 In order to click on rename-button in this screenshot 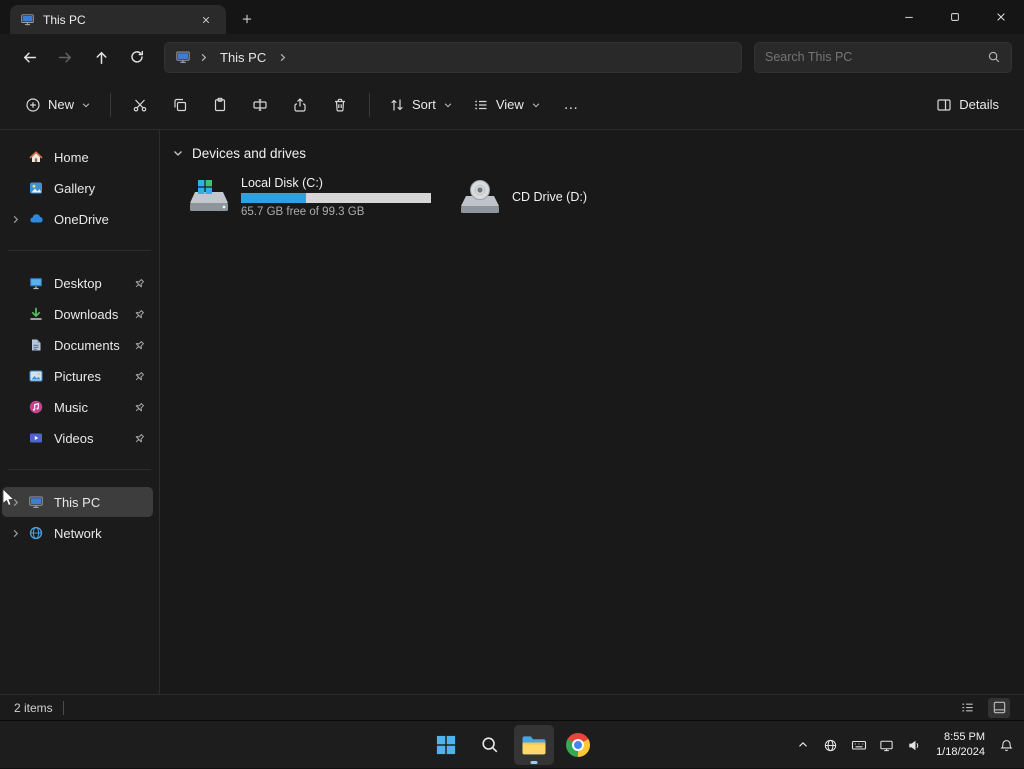, I will do `click(260, 105)`.